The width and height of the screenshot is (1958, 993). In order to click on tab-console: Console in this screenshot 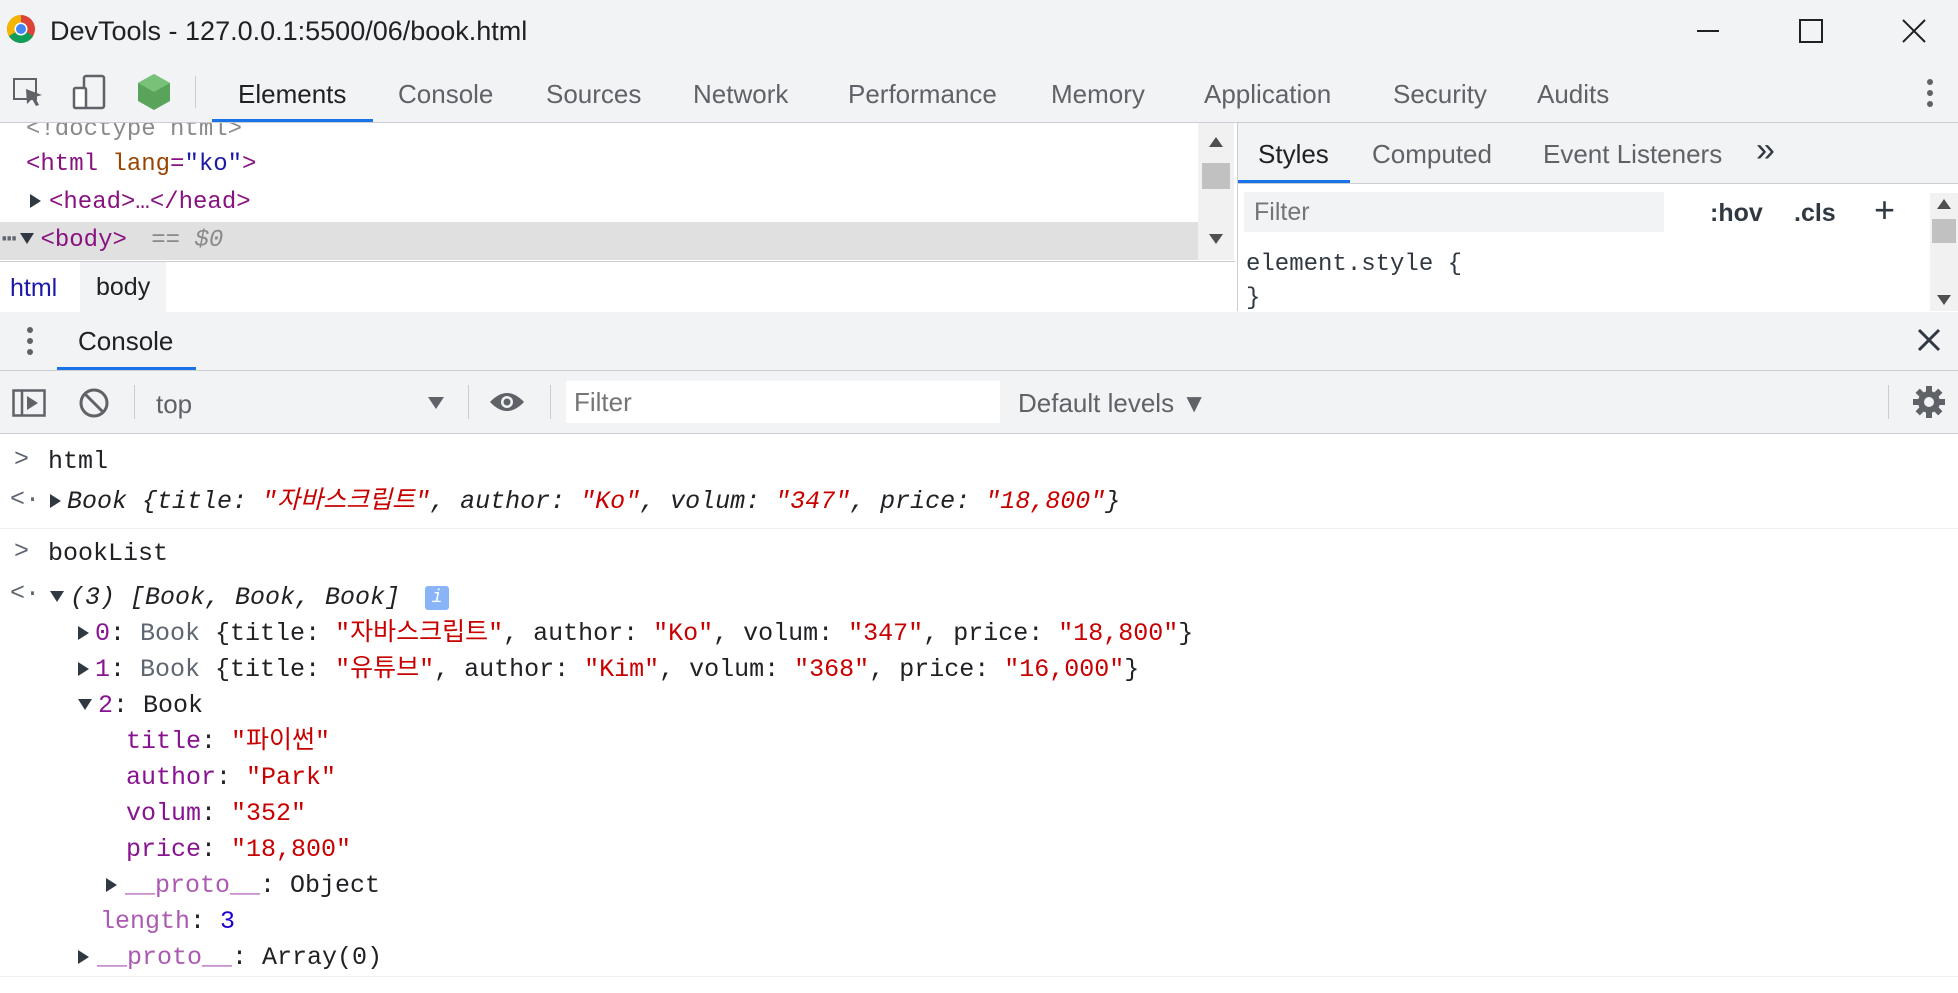, I will do `click(445, 94)`.